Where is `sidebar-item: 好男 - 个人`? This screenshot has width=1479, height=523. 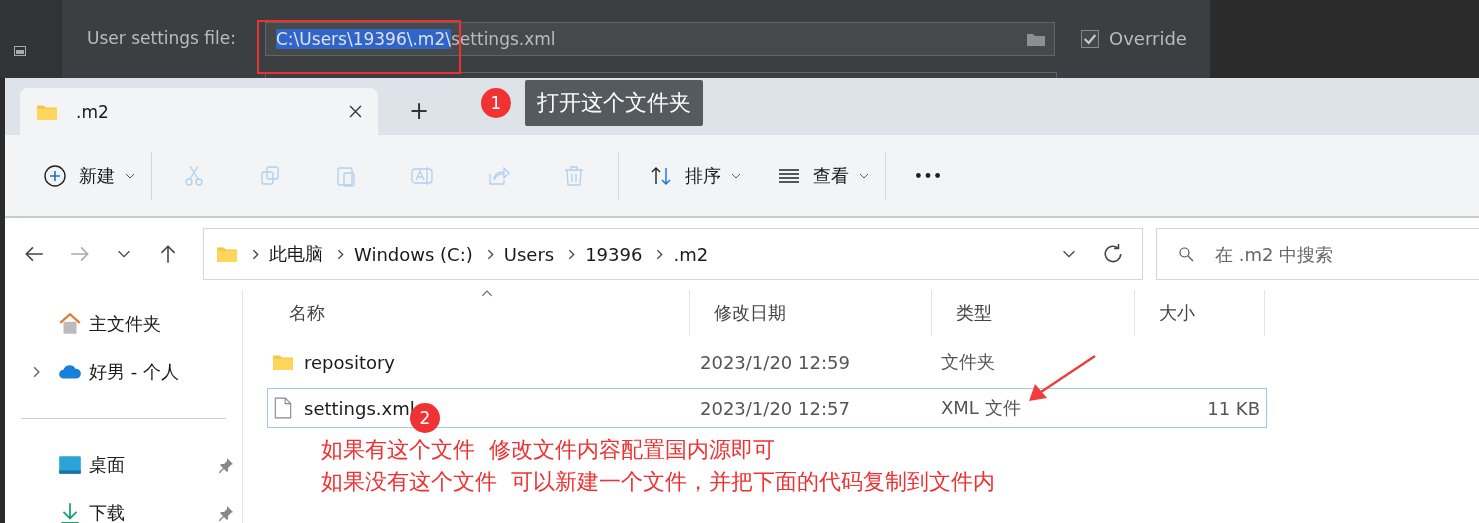
sidebar-item: 好男 - 个人 is located at coordinates (123, 372).